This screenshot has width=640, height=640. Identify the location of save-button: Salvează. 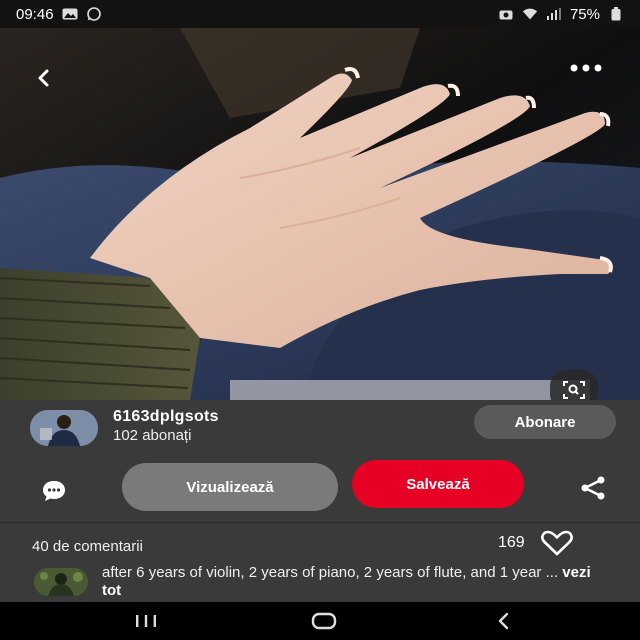
(438, 484).